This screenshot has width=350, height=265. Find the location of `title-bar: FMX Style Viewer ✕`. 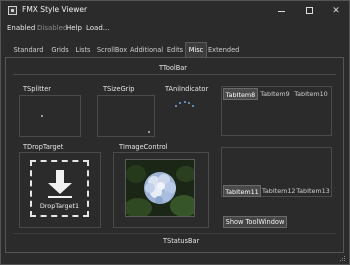

title-bar: FMX Style Viewer ✕ is located at coordinates (175, 11).